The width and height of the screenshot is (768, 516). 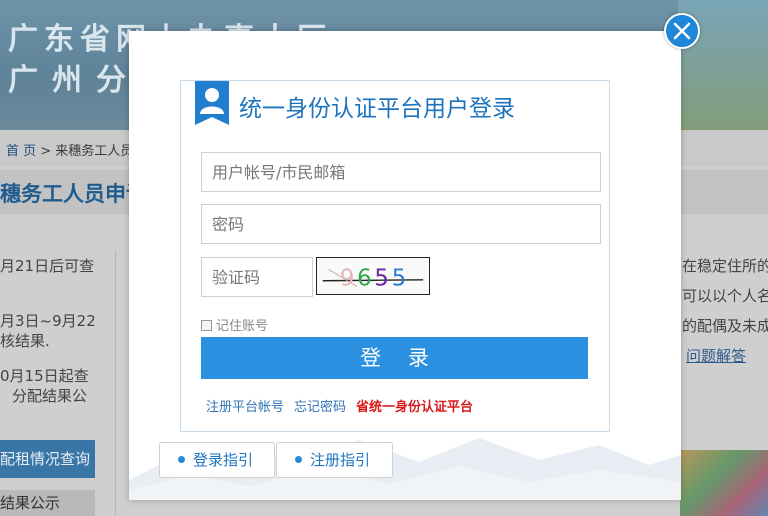 What do you see at coordinates (242, 326) in the screenshot?
I see `remember-label: 记住账号` at bounding box center [242, 326].